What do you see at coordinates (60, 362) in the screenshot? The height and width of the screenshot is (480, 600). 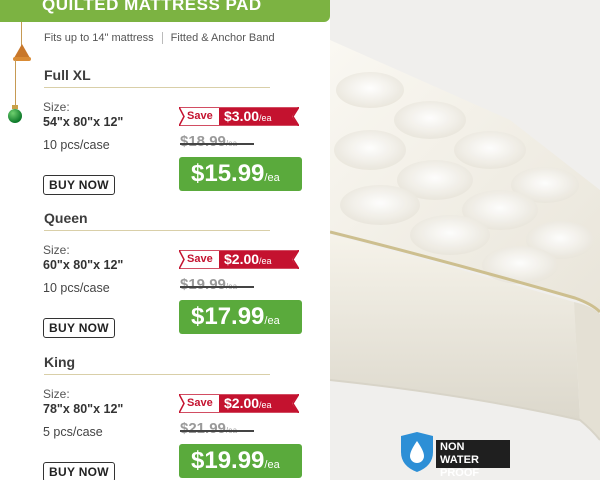 I see `product-name: King` at bounding box center [60, 362].